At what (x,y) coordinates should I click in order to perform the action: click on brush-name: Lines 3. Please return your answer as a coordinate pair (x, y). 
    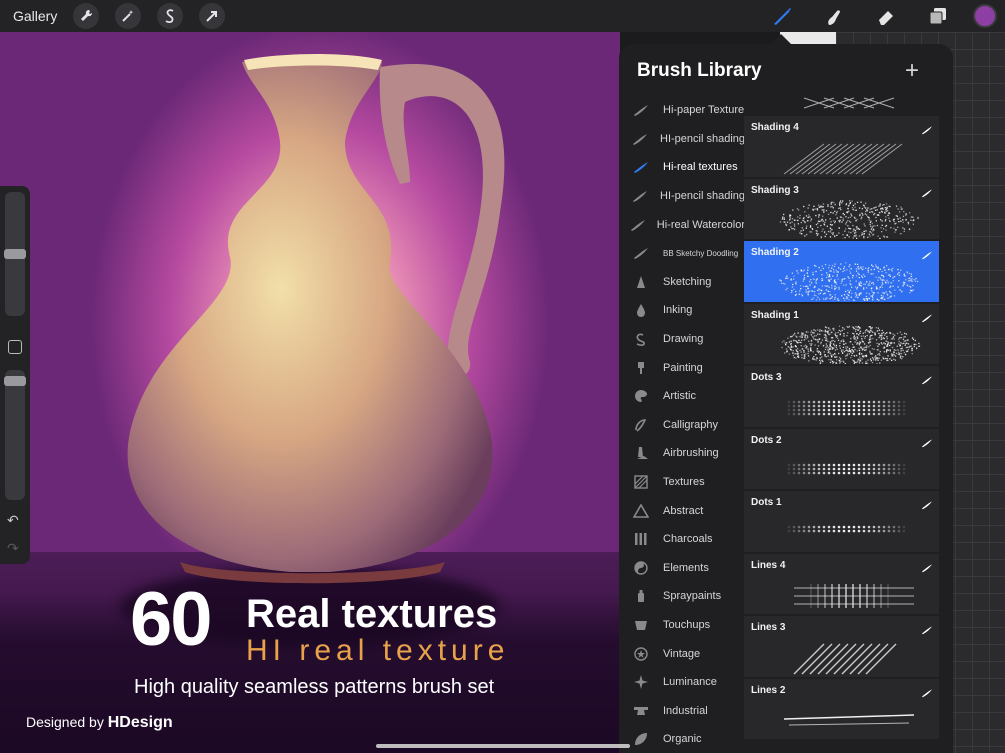
    Looking at the image, I should click on (768, 627).